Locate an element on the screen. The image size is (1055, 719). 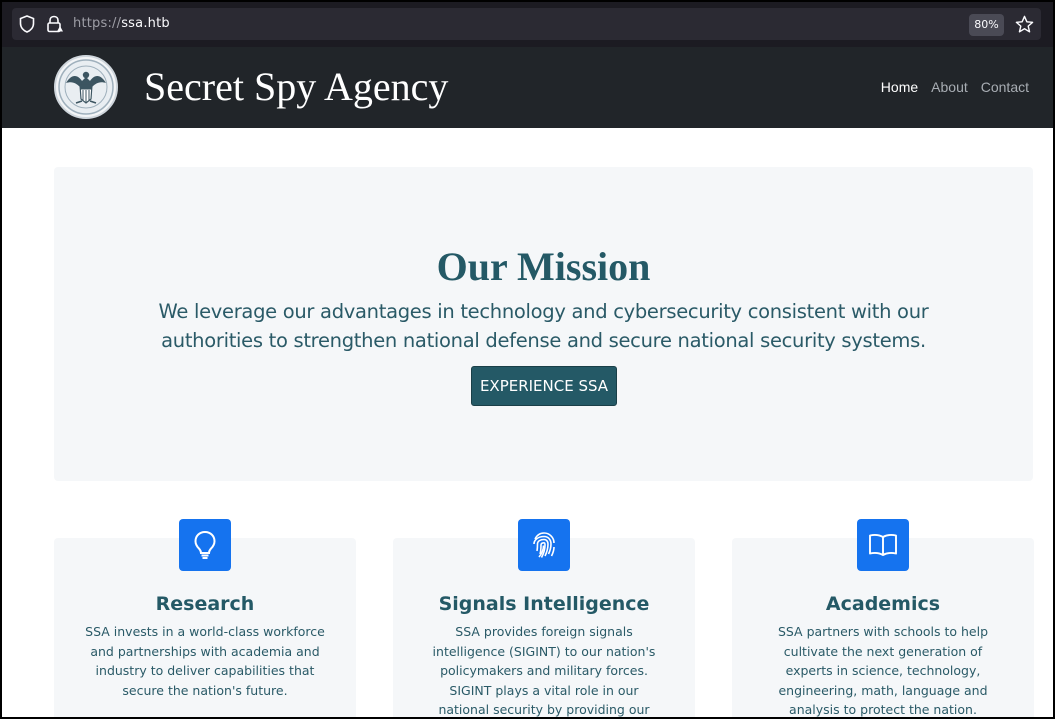
url-scheme: https:// is located at coordinates (97, 23).